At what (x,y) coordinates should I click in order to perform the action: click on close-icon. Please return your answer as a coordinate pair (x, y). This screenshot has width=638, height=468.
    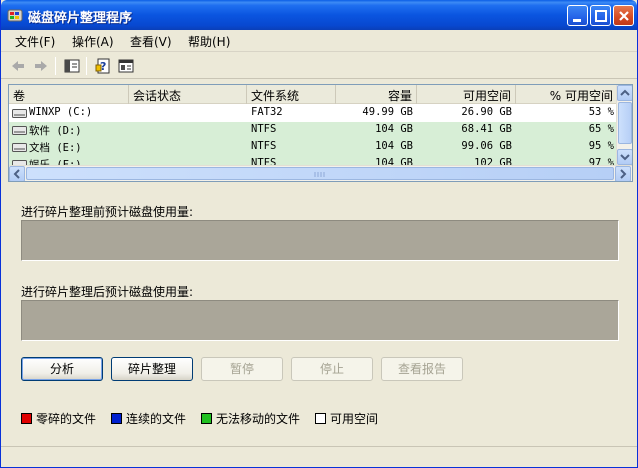
    Looking at the image, I should click on (624, 16).